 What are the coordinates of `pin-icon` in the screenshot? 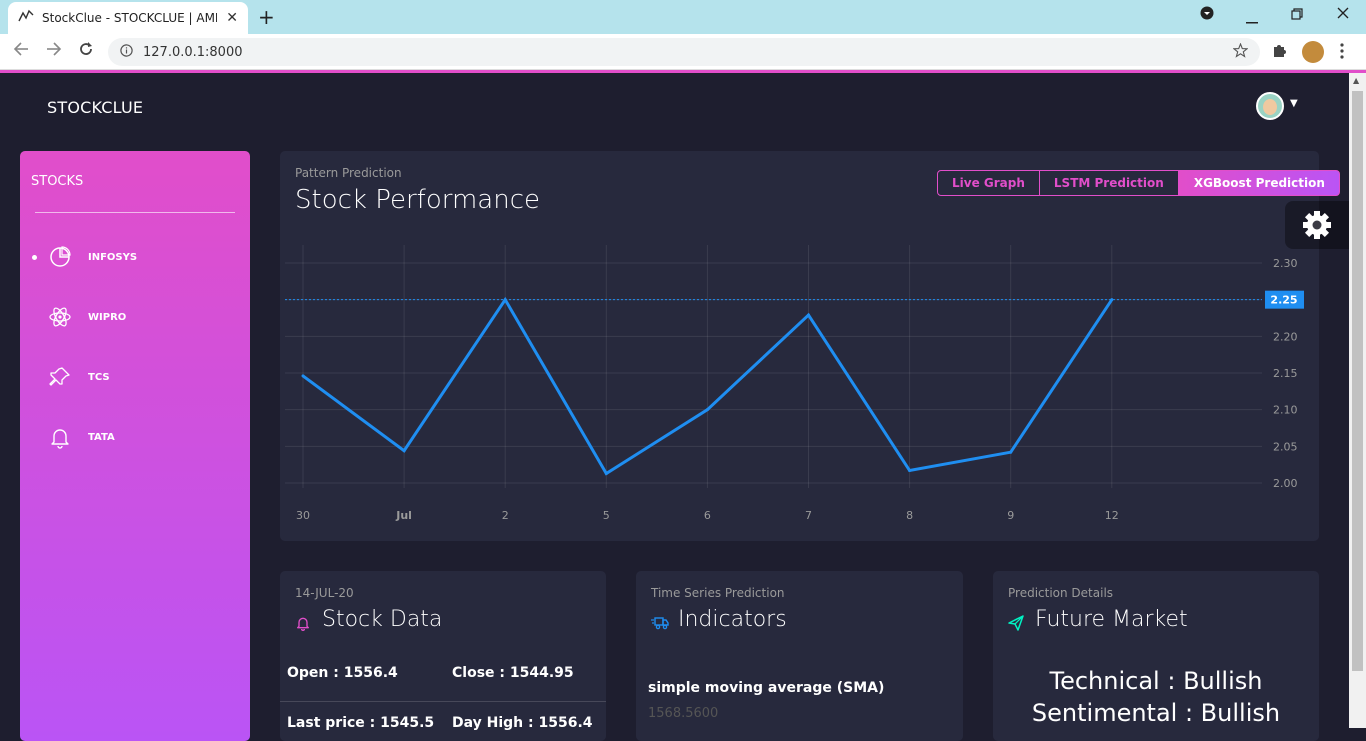 It's located at (60, 377).